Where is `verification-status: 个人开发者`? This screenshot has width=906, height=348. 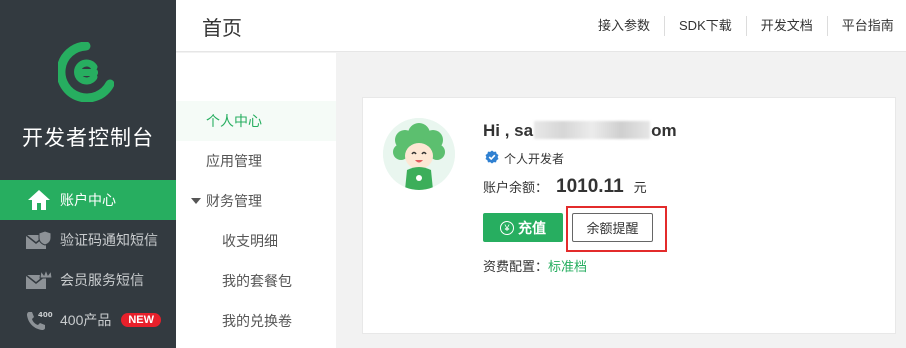
verification-status: 个人开发者 is located at coordinates (524, 158).